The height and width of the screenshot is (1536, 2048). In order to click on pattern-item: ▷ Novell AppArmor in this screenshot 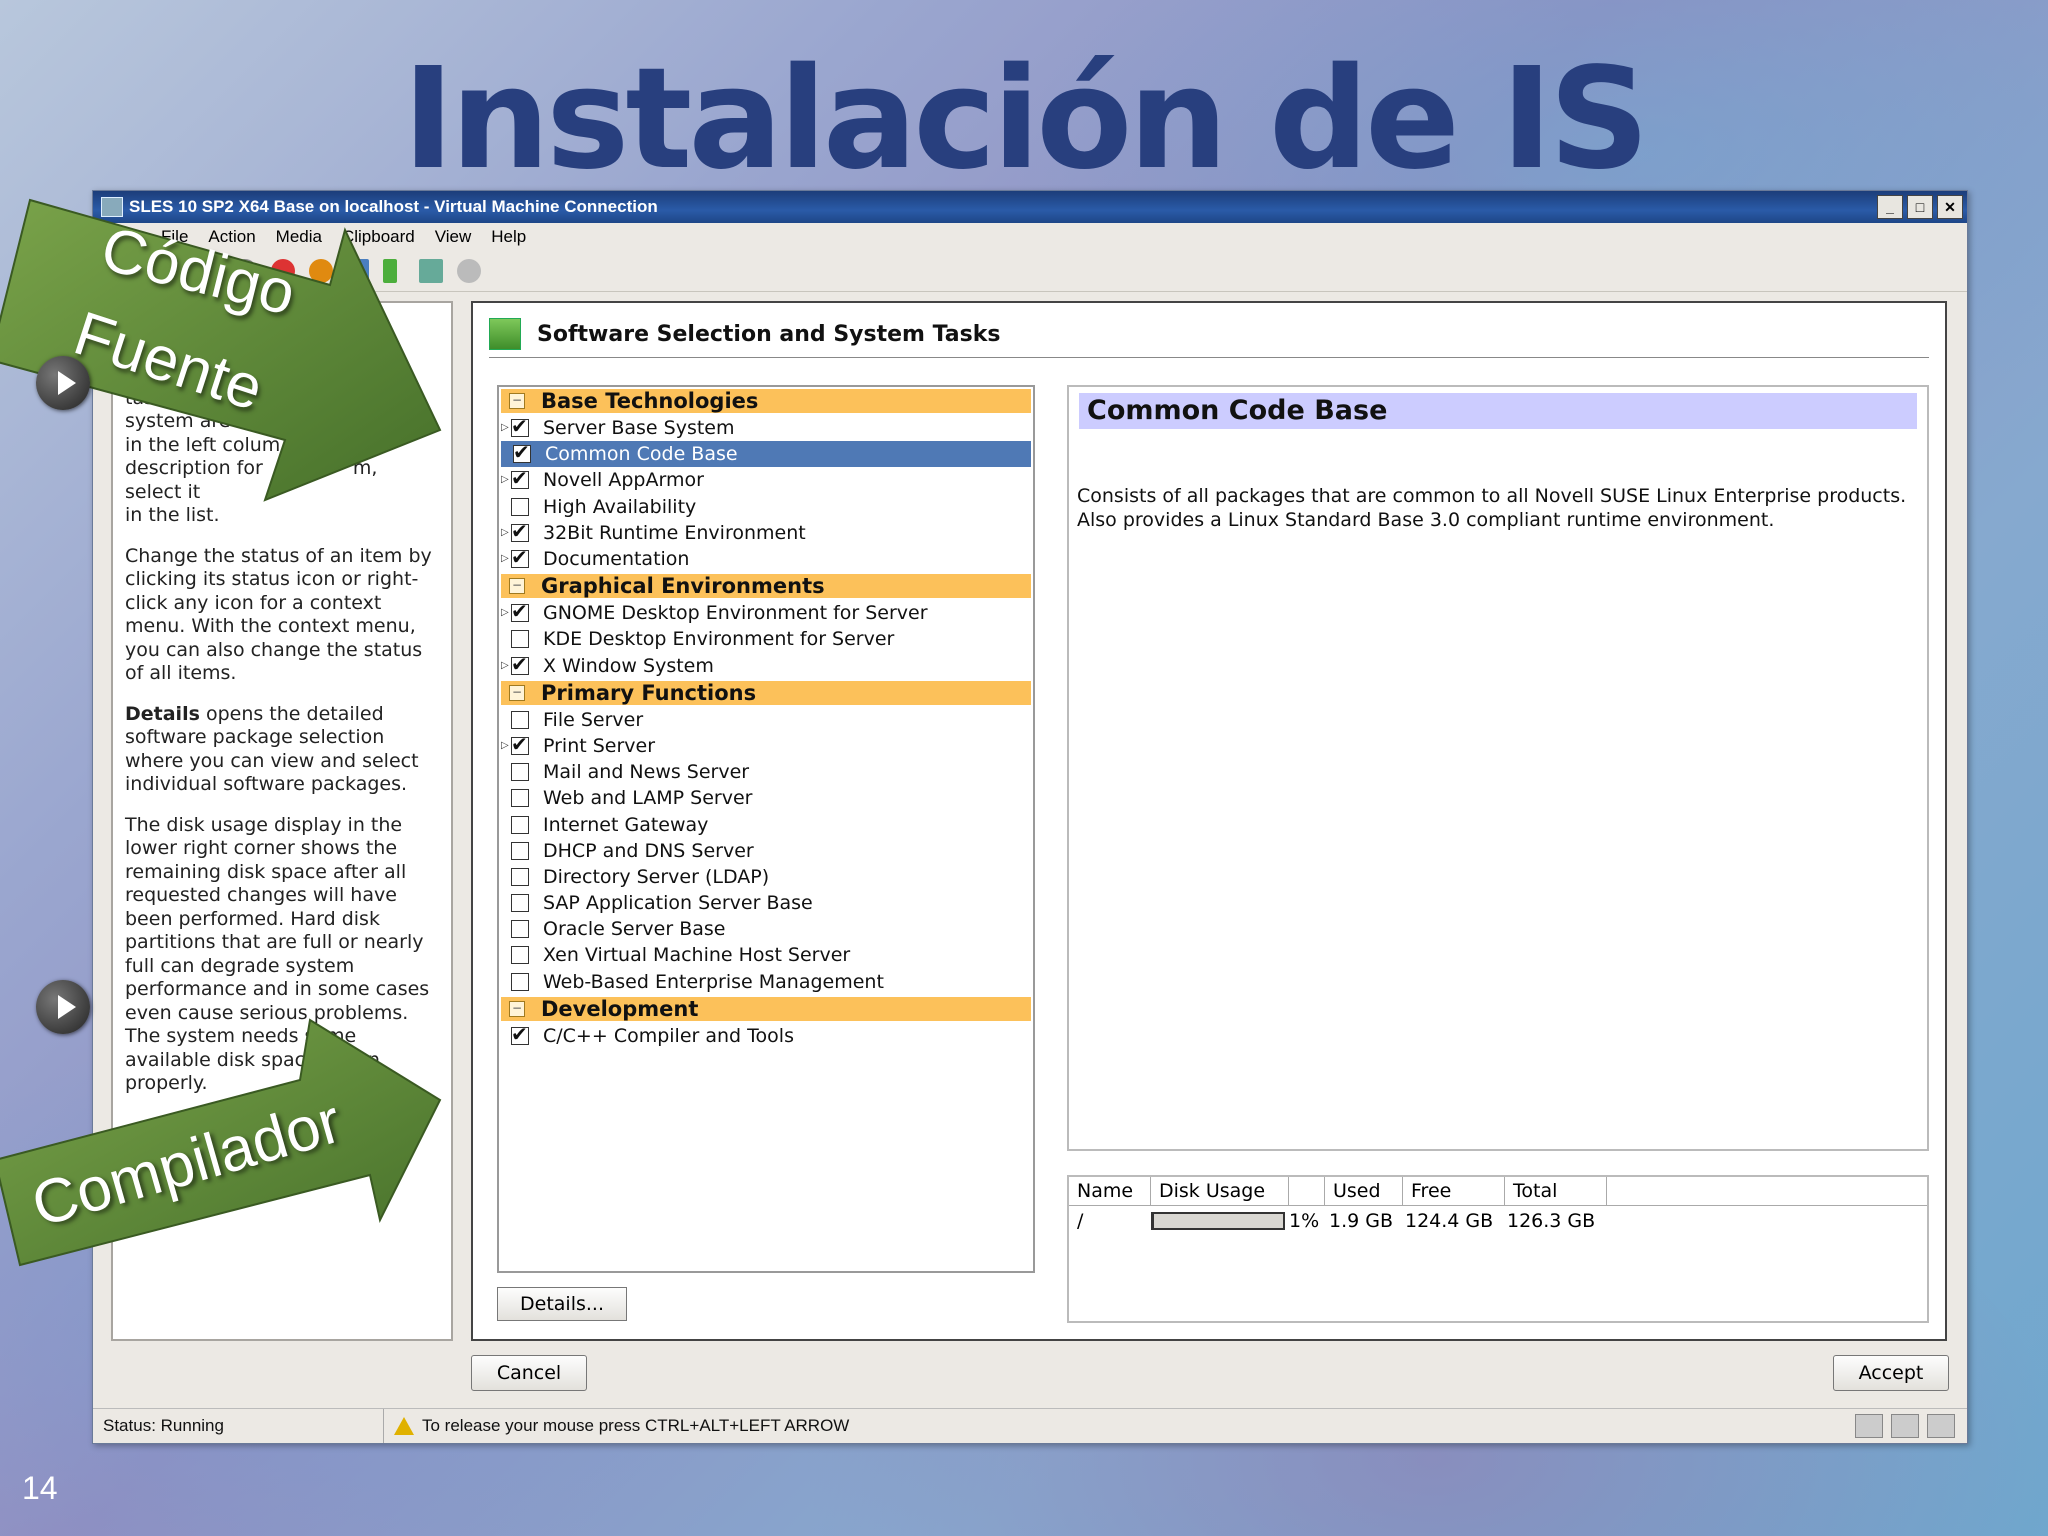, I will do `click(766, 479)`.